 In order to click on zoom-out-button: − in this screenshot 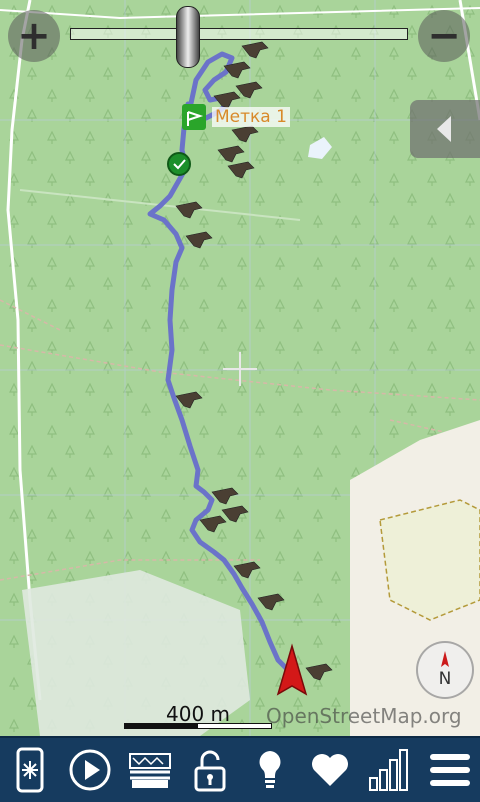, I will do `click(444, 36)`.